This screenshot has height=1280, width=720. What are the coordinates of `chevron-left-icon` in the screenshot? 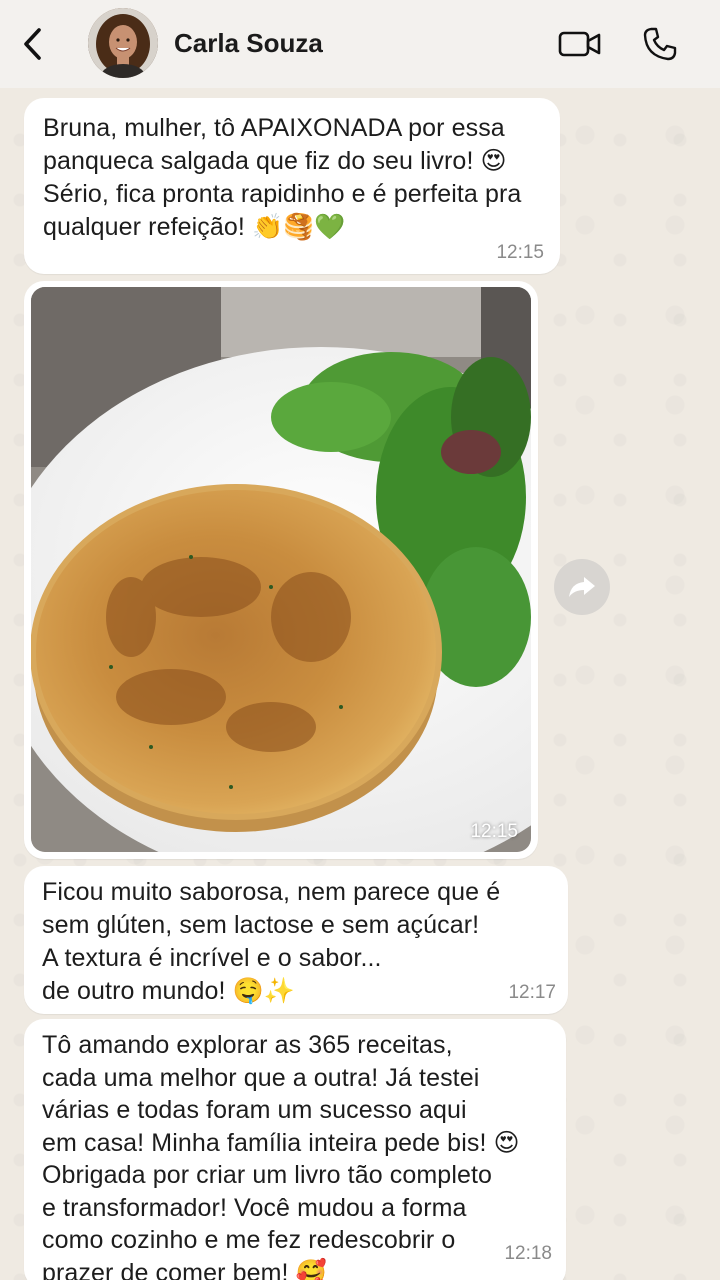 It's located at (32, 44).